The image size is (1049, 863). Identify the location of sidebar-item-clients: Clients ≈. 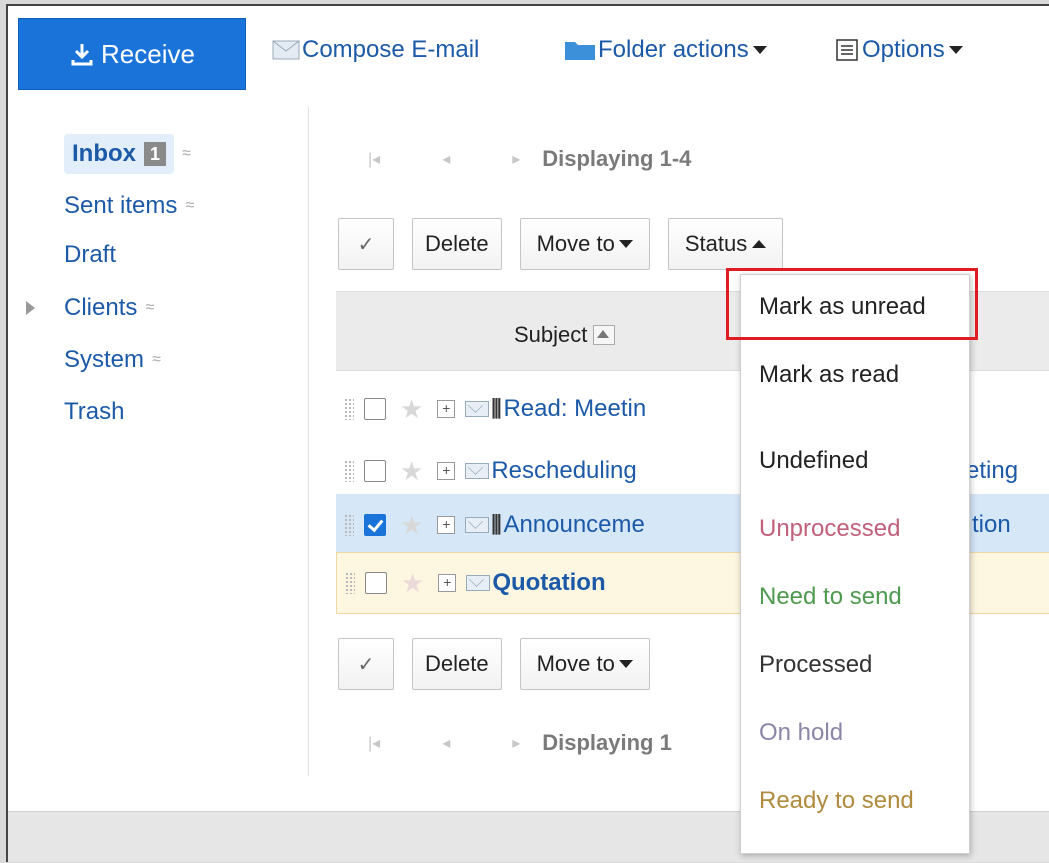
(165, 308).